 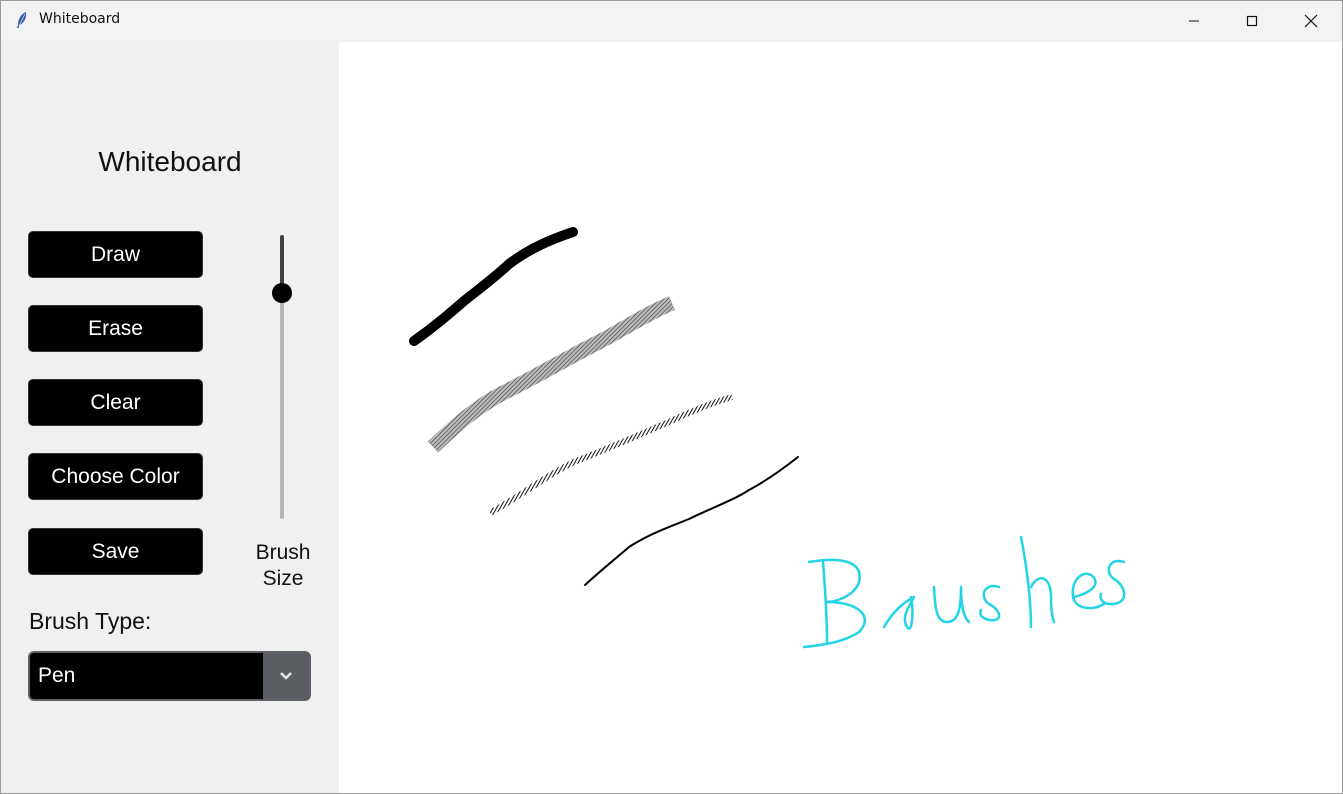 I want to click on title-bar: Whiteboard, so click(x=671, y=21).